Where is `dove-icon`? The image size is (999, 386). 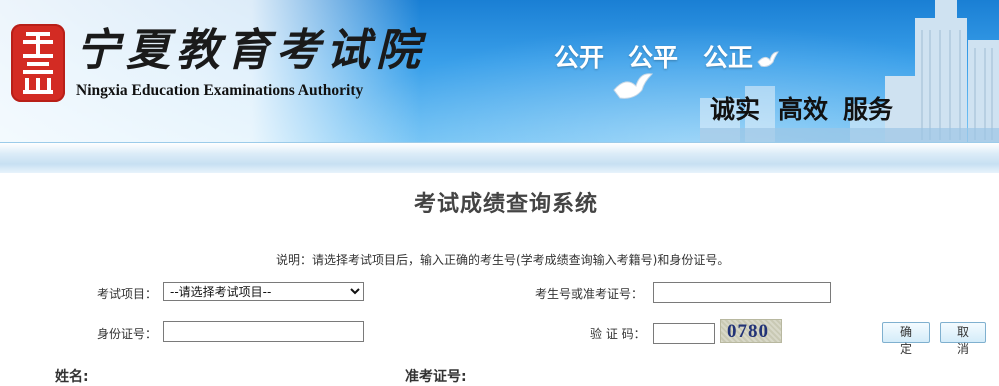
dove-icon is located at coordinates (633, 86).